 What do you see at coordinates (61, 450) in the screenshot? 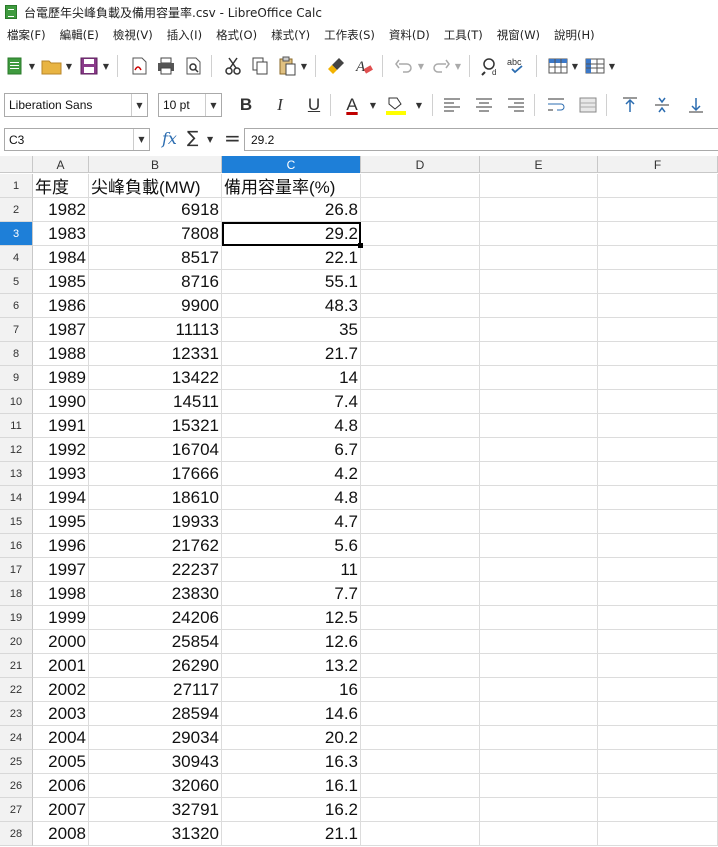
I see `cell-a12: 1992` at bounding box center [61, 450].